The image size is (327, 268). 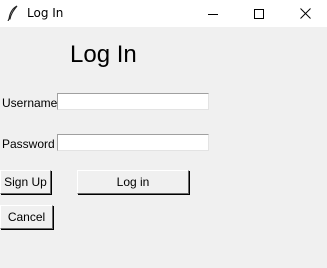 I want to click on minimize-button, so click(x=213, y=13).